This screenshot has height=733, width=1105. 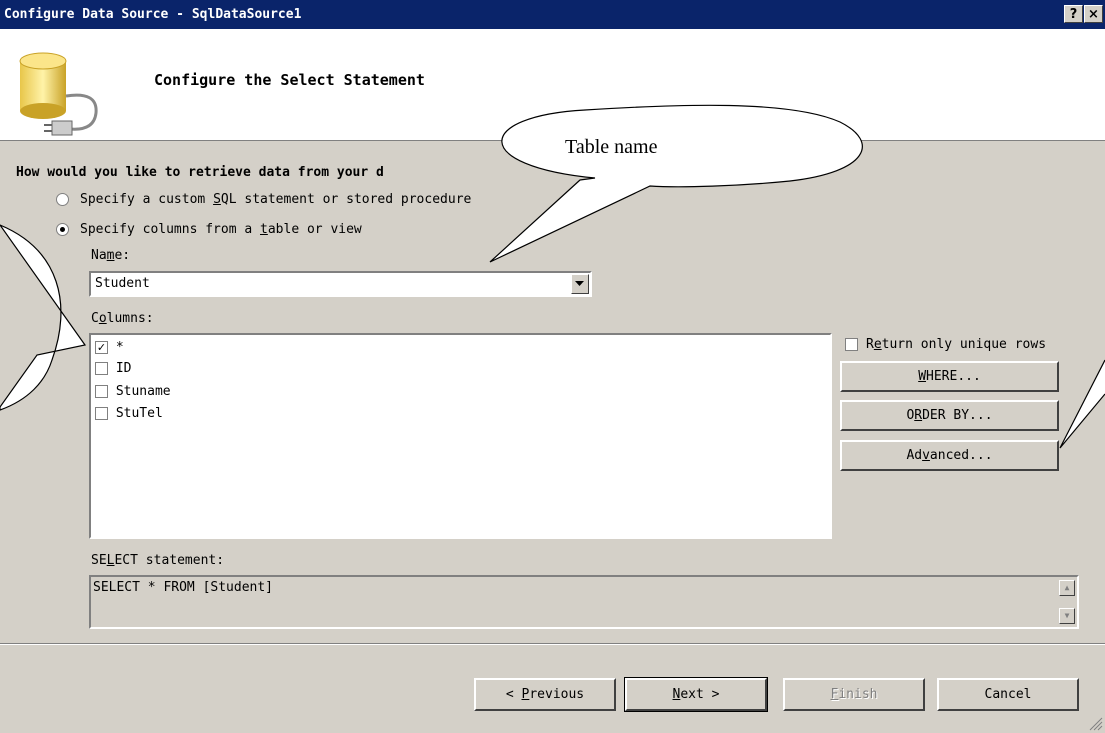 What do you see at coordinates (611, 147) in the screenshot?
I see `table-name-annotation: Table name` at bounding box center [611, 147].